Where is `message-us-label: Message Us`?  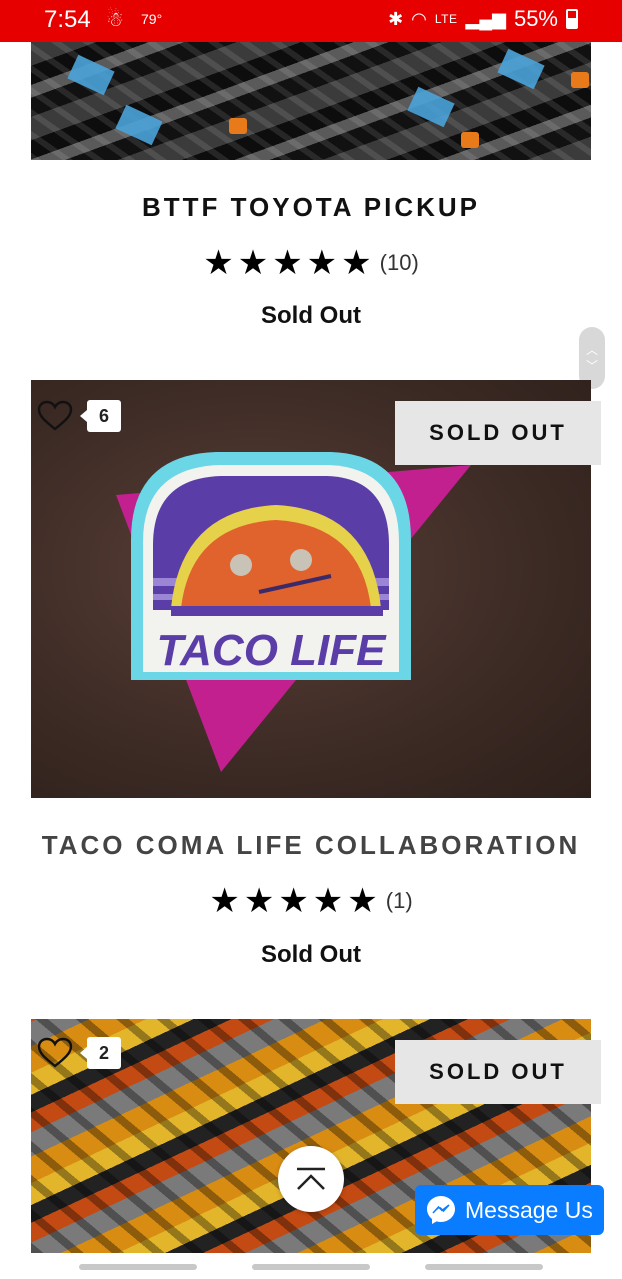
message-us-label: Message Us is located at coordinates (529, 1209).